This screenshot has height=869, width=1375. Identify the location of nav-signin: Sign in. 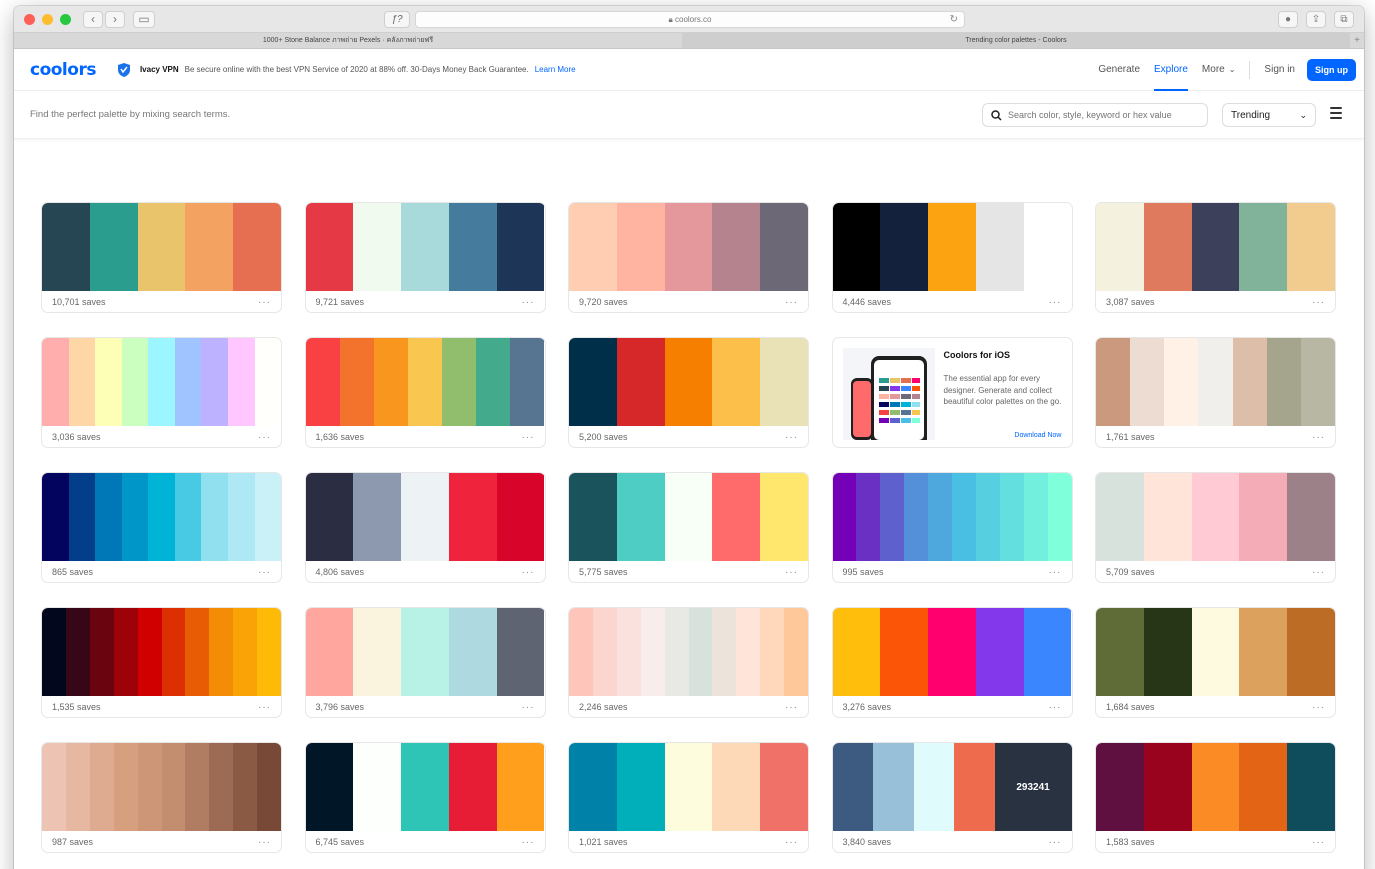
(1279, 70).